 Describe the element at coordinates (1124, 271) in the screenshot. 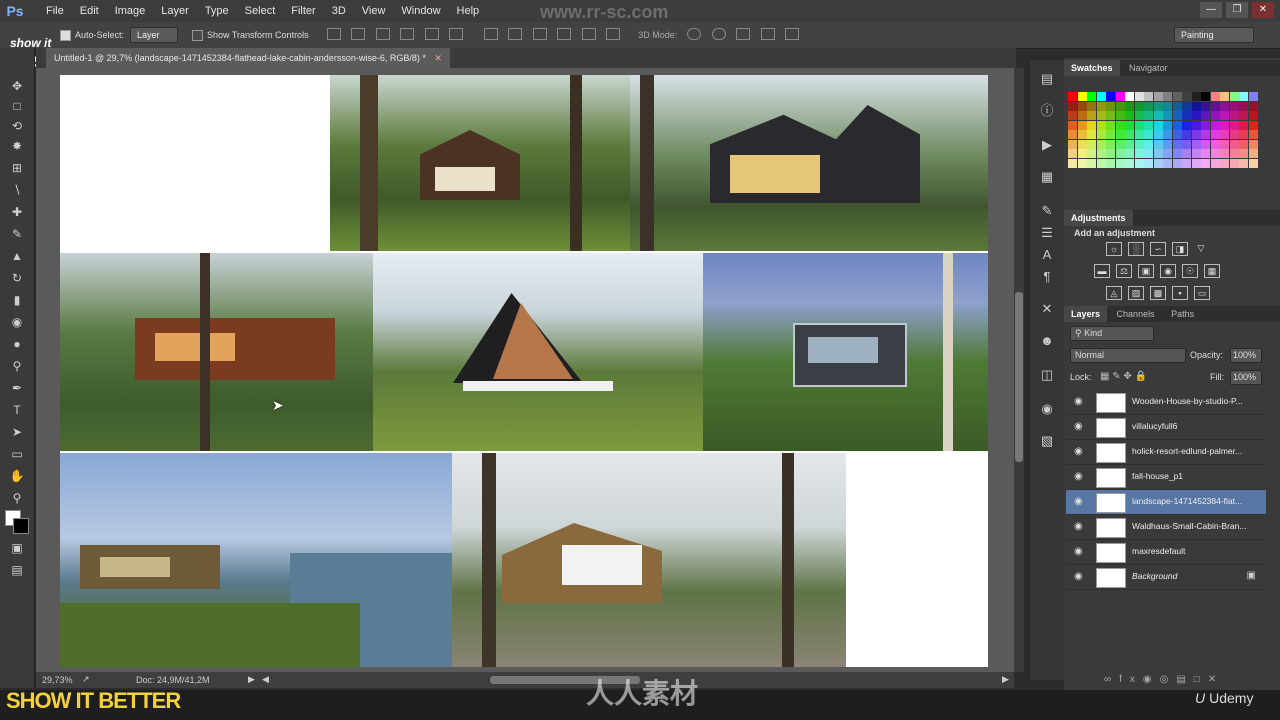

I see `color-balance-icon: ⚖` at that location.